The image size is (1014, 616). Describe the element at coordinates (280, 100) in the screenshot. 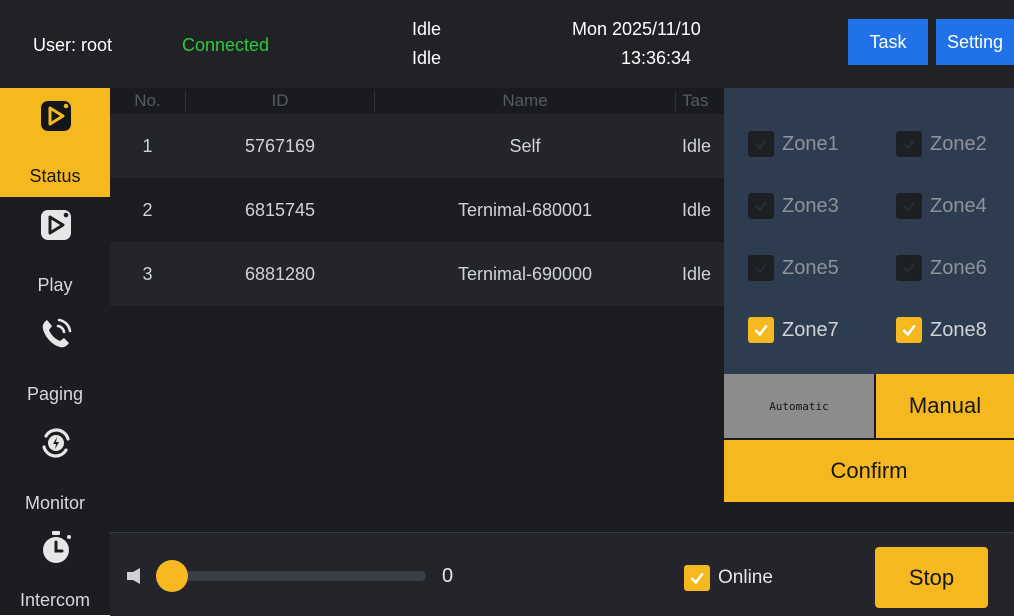

I see `column-header-id: ID` at that location.